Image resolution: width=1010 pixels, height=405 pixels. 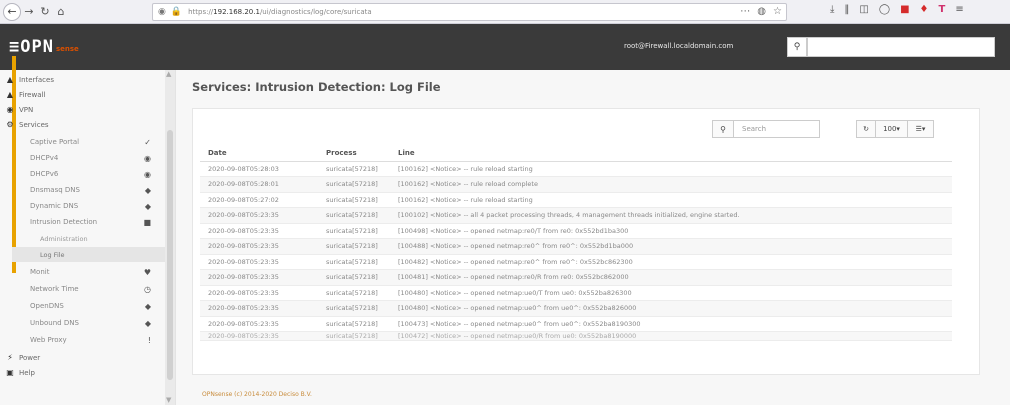 What do you see at coordinates (168, 74) in the screenshot?
I see `scroll-up-icon: ▲` at bounding box center [168, 74].